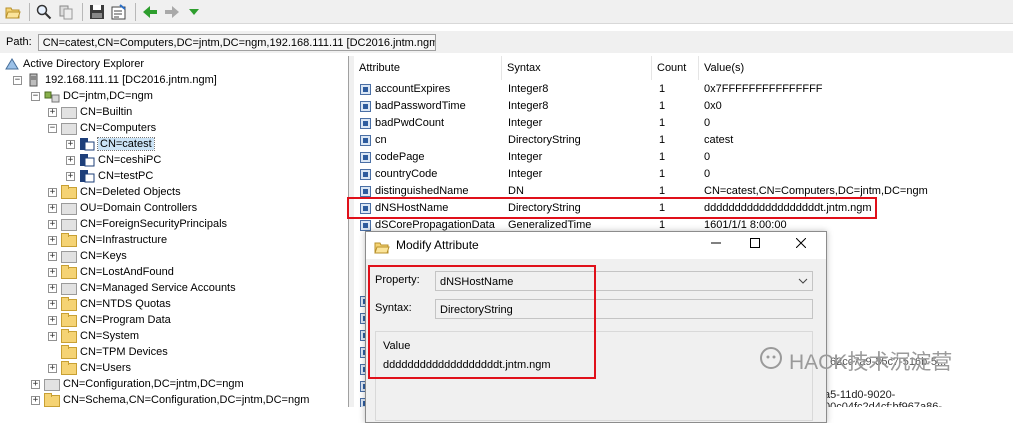  Describe the element at coordinates (109, 336) in the screenshot. I see `tree-label: CN=System` at that location.